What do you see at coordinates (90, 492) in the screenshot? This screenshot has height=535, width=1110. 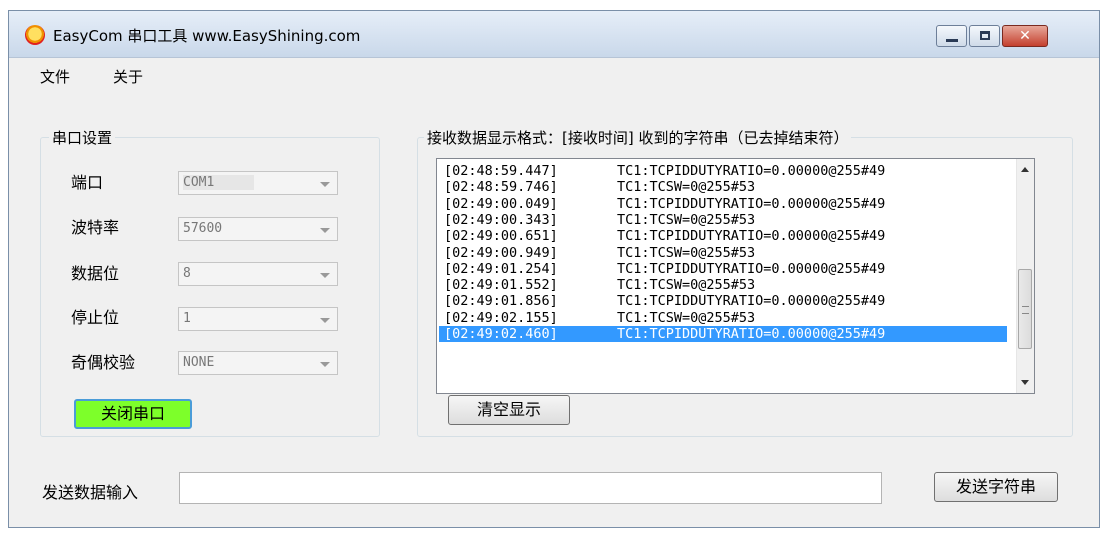 I see `send-data-label: 发送数据输入` at bounding box center [90, 492].